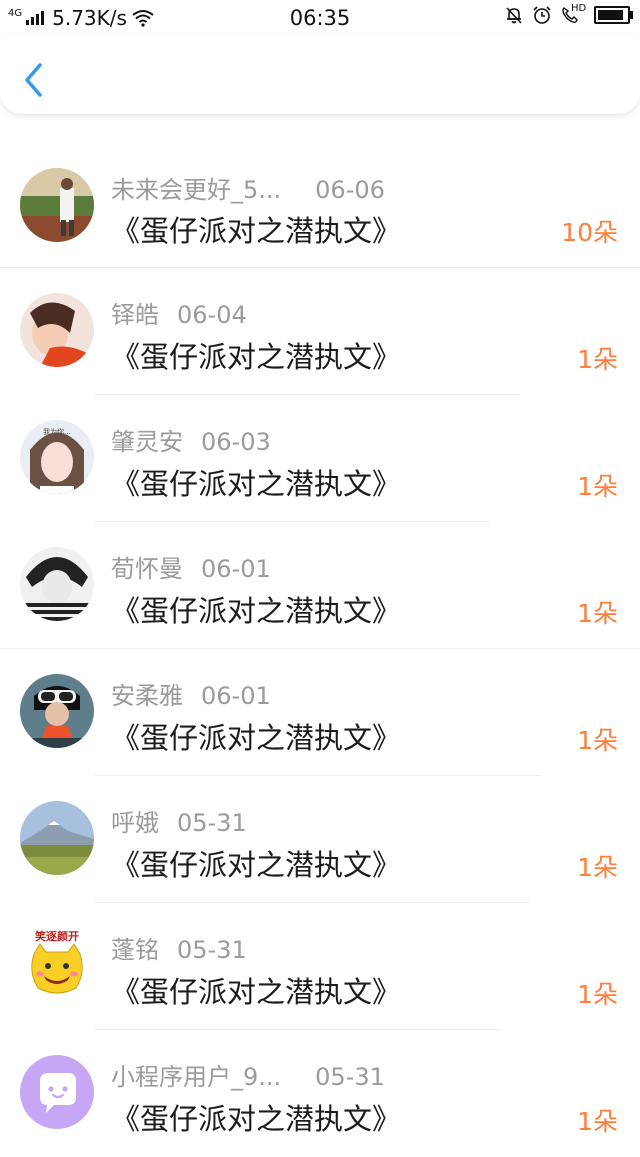  Describe the element at coordinates (320, 585) in the screenshot. I see `list-item: 荀怀曼 06-01 《蛋仔派对之潜执文》 1朵` at that location.